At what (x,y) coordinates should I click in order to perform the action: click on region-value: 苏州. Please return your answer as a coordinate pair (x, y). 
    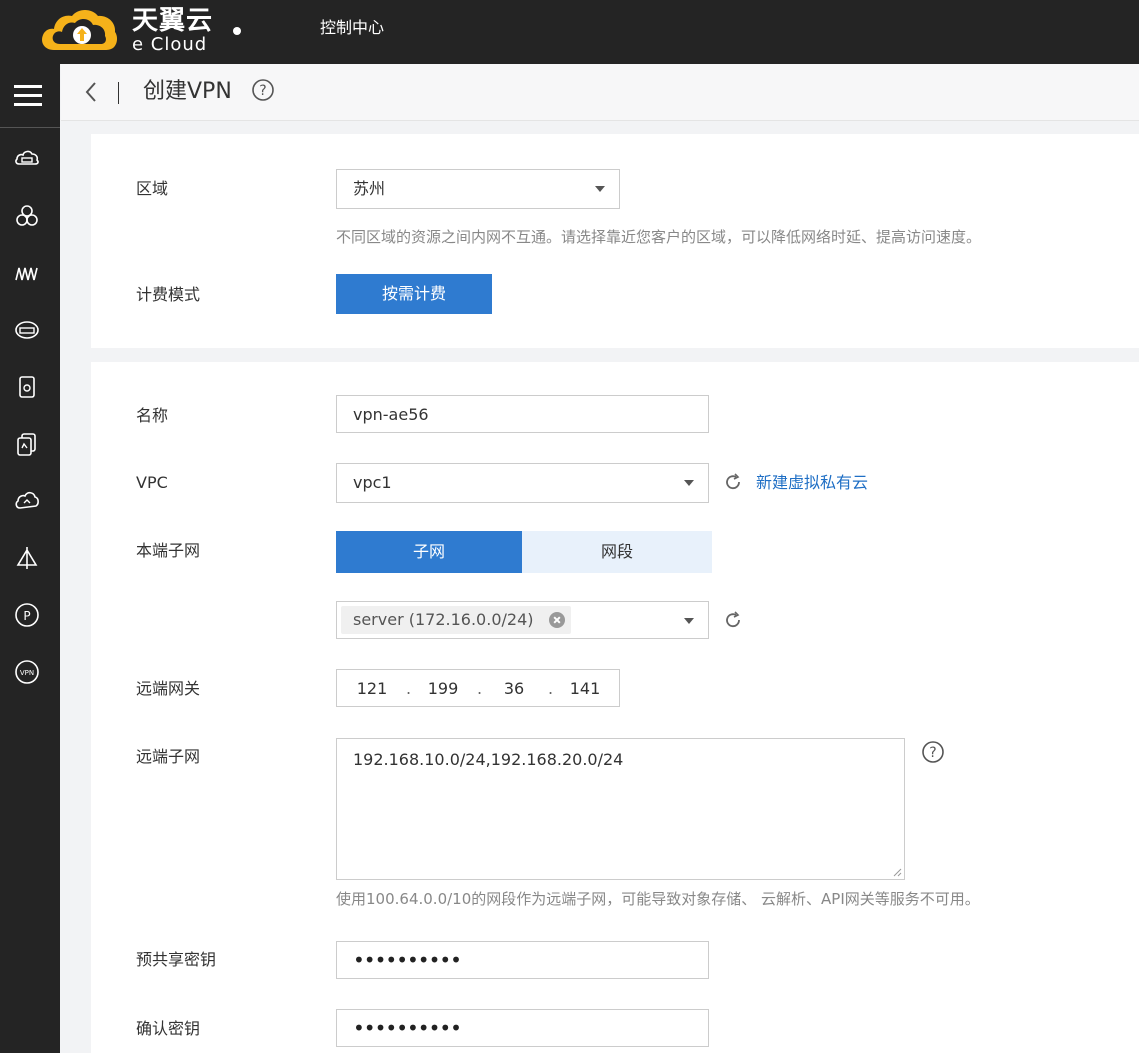
    Looking at the image, I should click on (369, 188).